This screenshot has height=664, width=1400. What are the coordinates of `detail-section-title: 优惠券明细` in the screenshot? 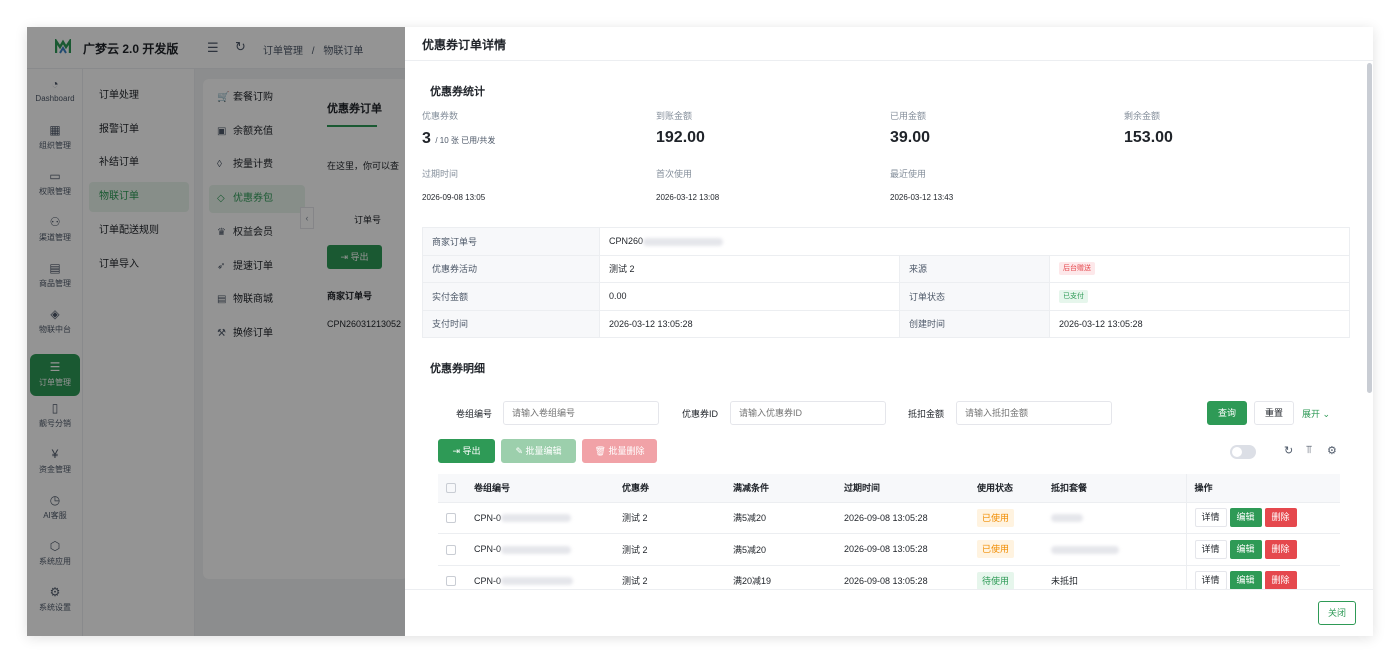 It's located at (457, 369).